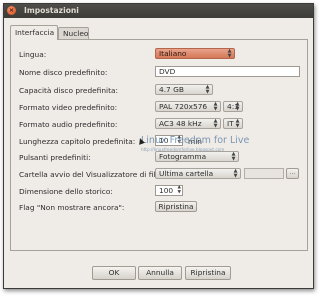 The height and width of the screenshot is (296, 320). What do you see at coordinates (158, 11) in the screenshot?
I see `title-bar: × Impostazioni` at bounding box center [158, 11].